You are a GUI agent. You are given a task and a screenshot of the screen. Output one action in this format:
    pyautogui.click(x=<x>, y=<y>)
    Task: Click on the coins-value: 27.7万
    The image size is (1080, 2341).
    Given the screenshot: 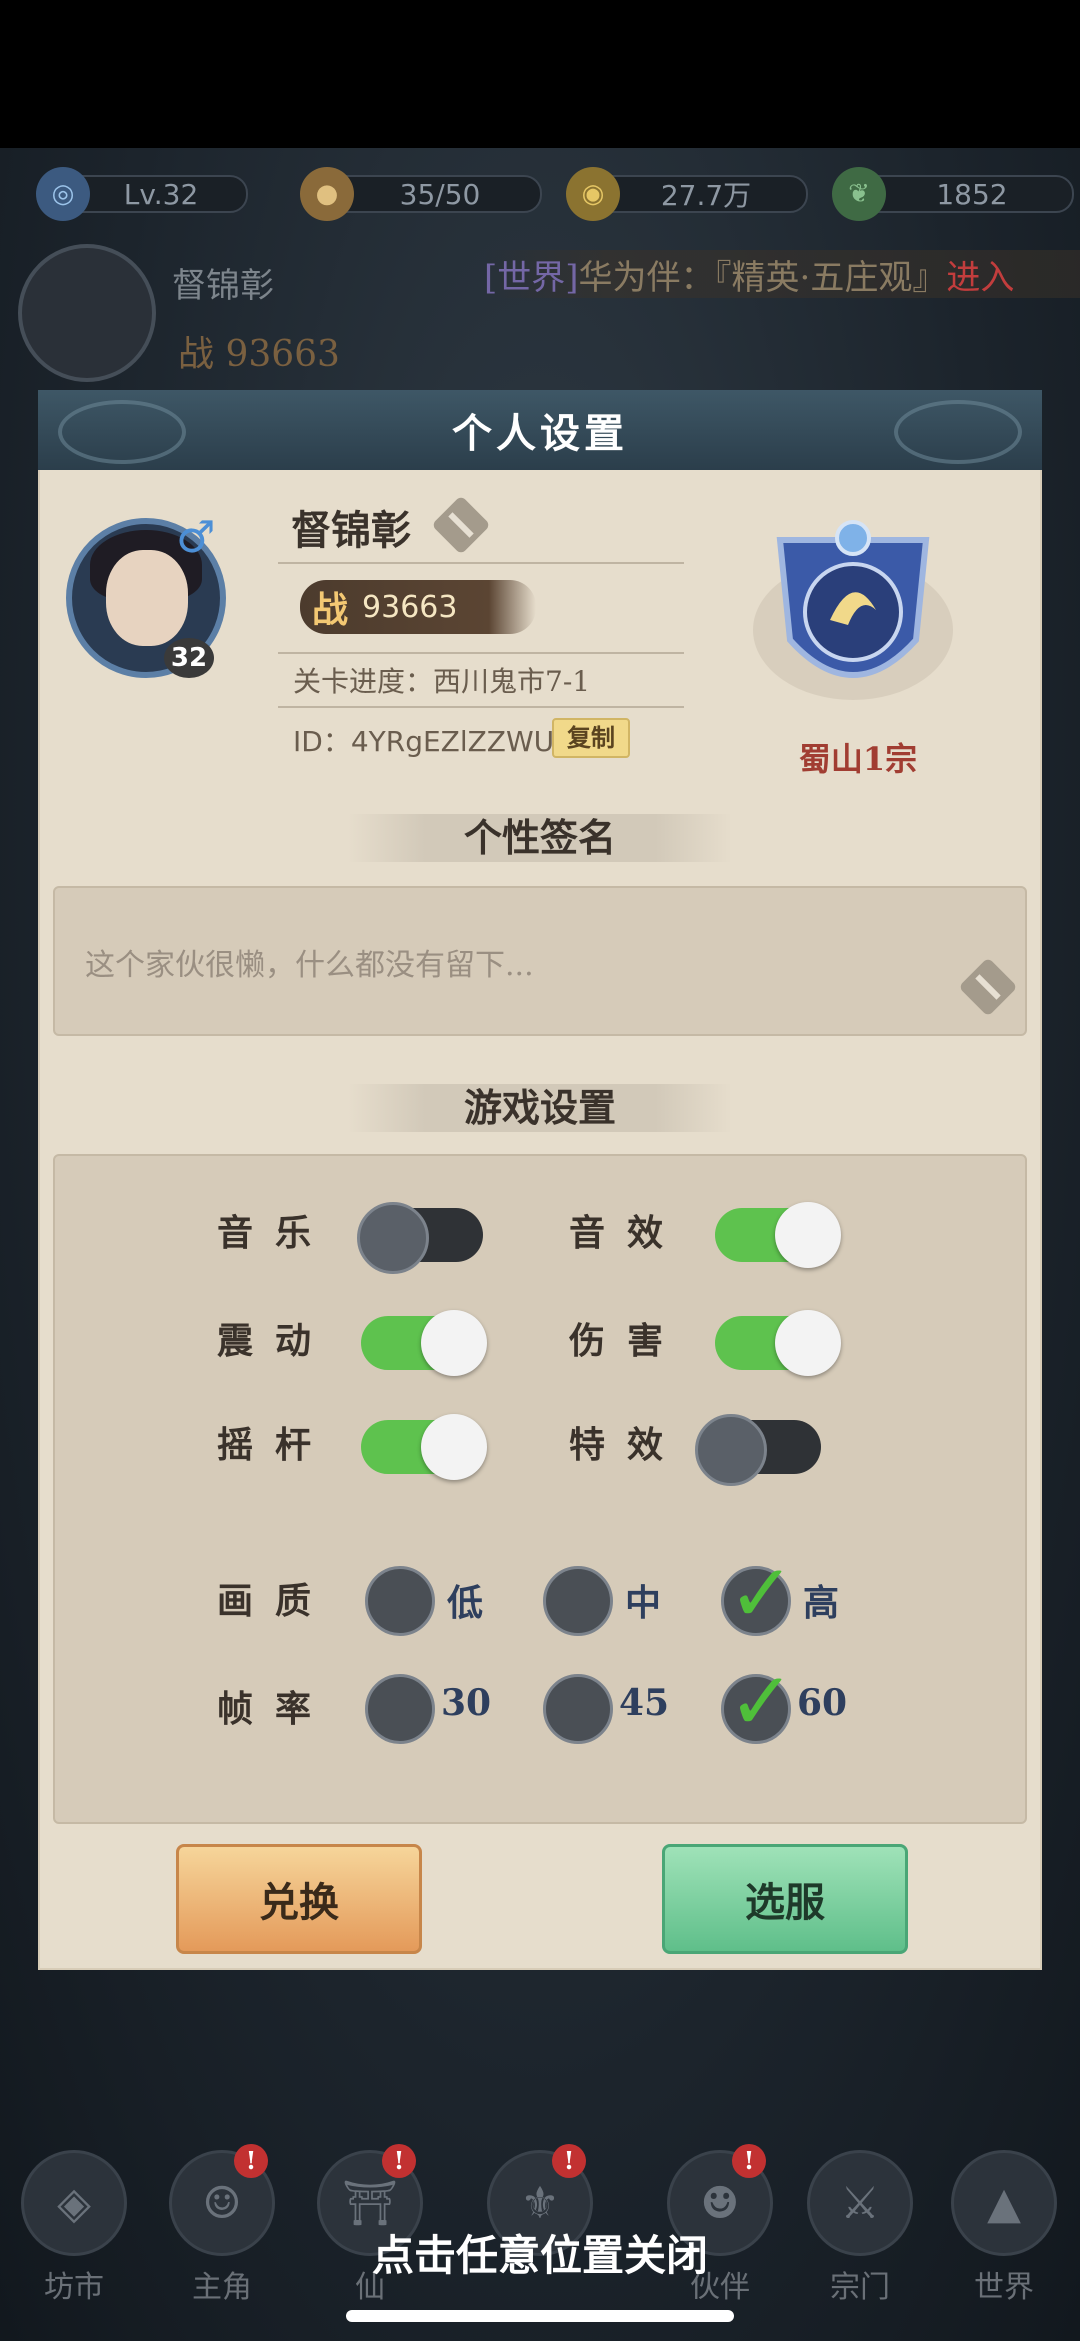 What is the action you would take?
    pyautogui.click(x=706, y=194)
    